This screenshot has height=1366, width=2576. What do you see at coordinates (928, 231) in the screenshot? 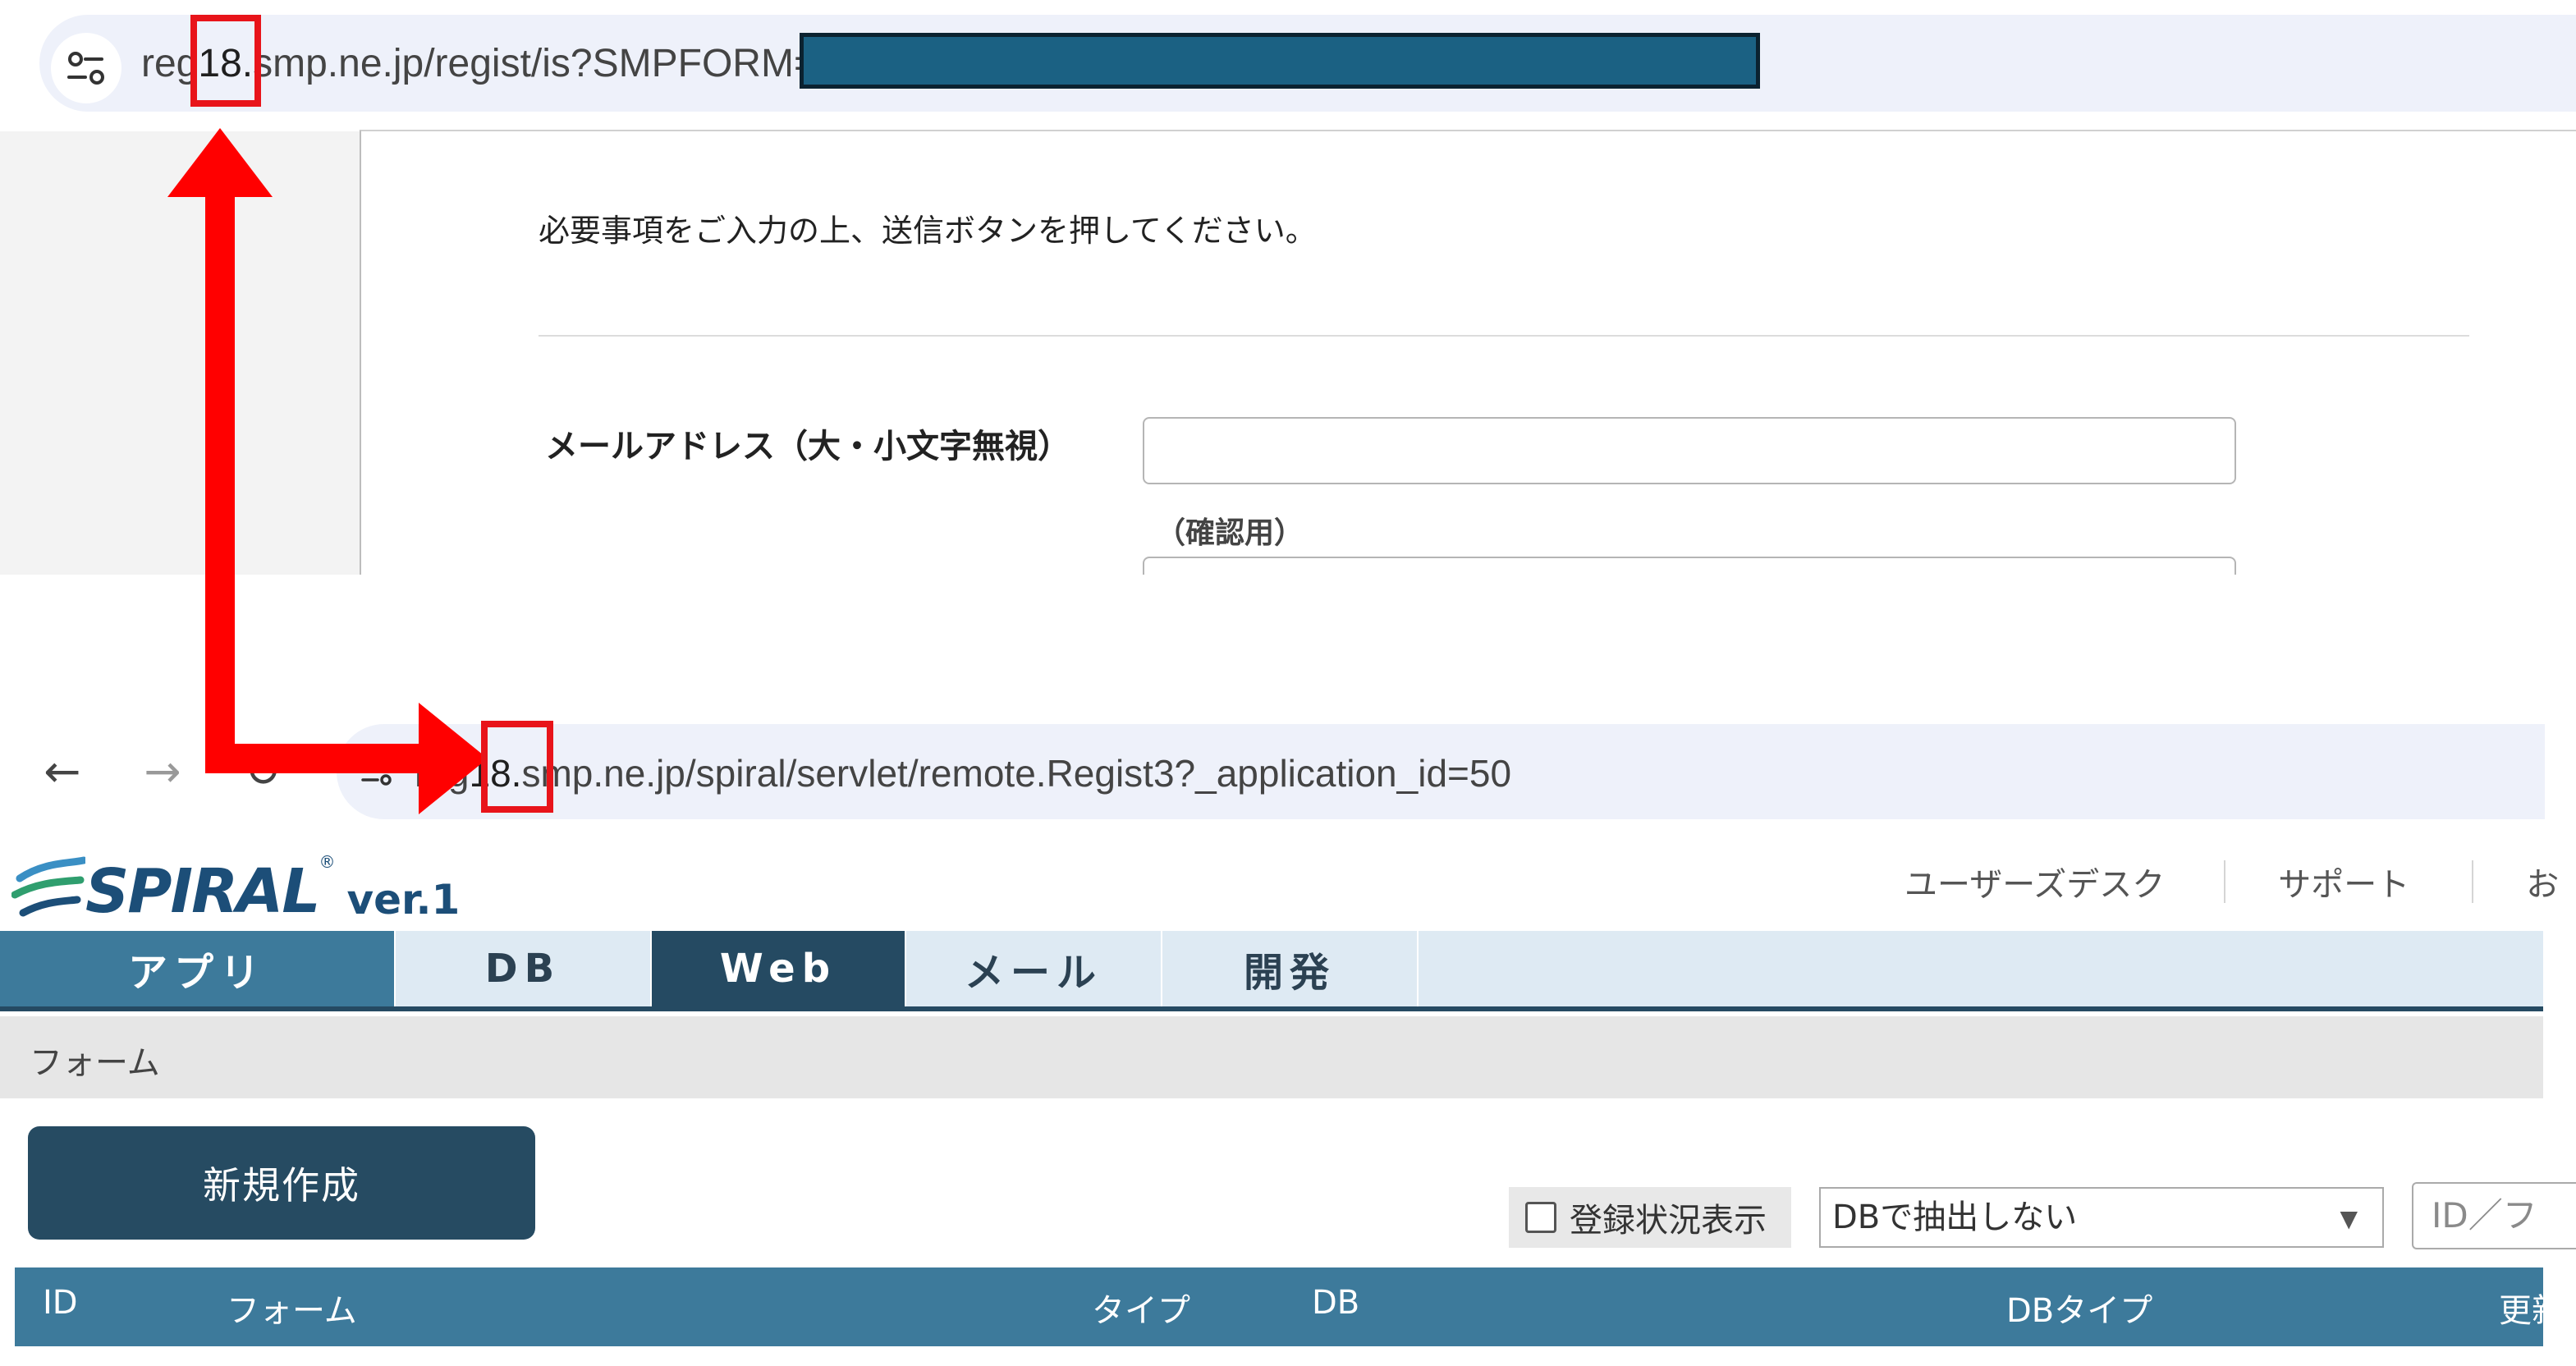
I see `form-instructions: 必要事項をご入力の上、送信ボタンを押してください。` at bounding box center [928, 231].